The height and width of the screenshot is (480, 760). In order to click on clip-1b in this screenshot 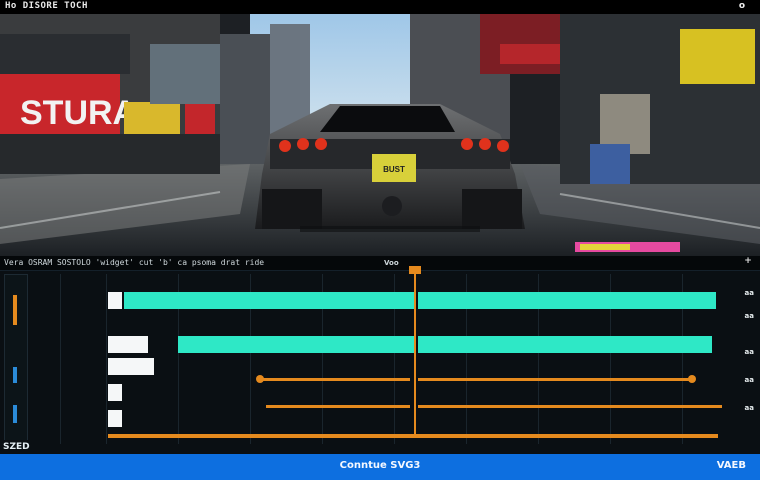, I will do `click(567, 300)`.